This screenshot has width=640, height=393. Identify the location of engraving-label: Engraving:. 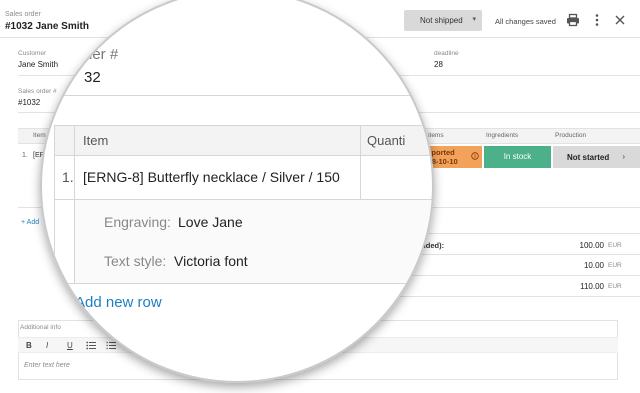
(137, 222).